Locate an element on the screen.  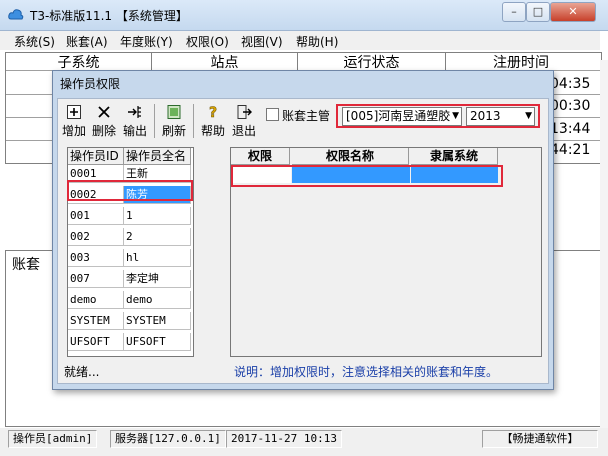
operator-name-cell: hl is located at coordinates (157, 258).